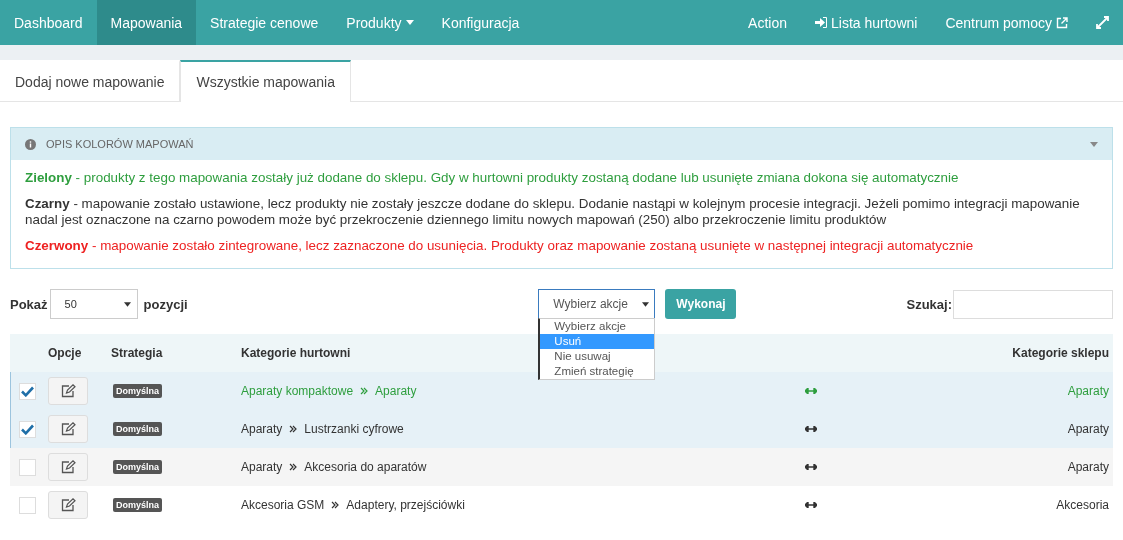 This screenshot has height=540, width=1123. What do you see at coordinates (553, 212) in the screenshot?
I see `legend-description: Czarny - mapowanie zostało ustawione, lecz produkty nie zostały jeszcze dodane do sklepu. Dodanie nastąpi w kolejnym procesie integracji. Jeżeli pomimo integracji mapowanie nadal jest oznaczone na czarno powodem może być przekroczenie dziennego limitu nowych mapowań (250) albo przekroczenie limitu produktów` at bounding box center [553, 212].